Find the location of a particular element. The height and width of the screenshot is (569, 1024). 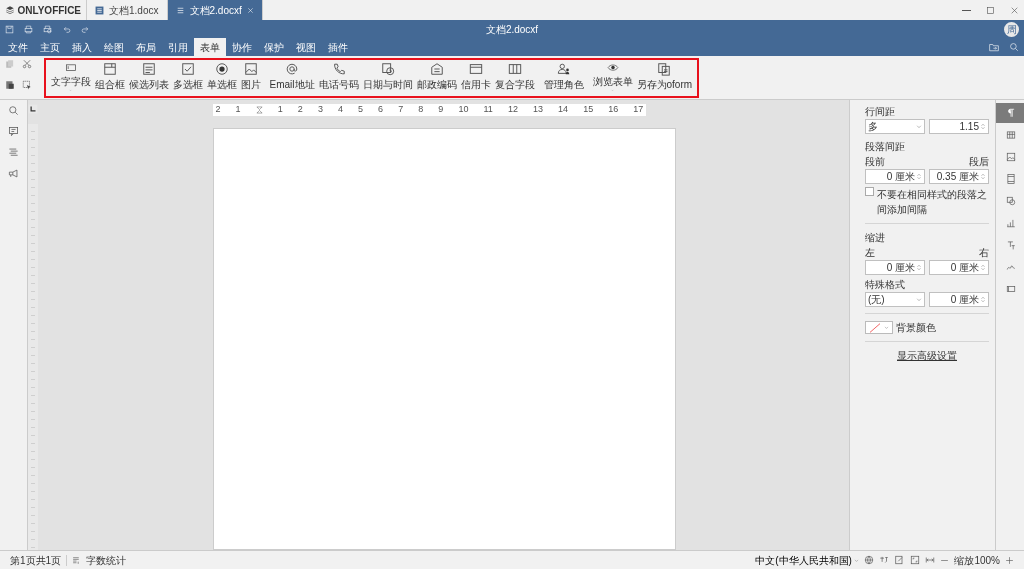

toolbar-button: 单选框 is located at coordinates (221, 76).